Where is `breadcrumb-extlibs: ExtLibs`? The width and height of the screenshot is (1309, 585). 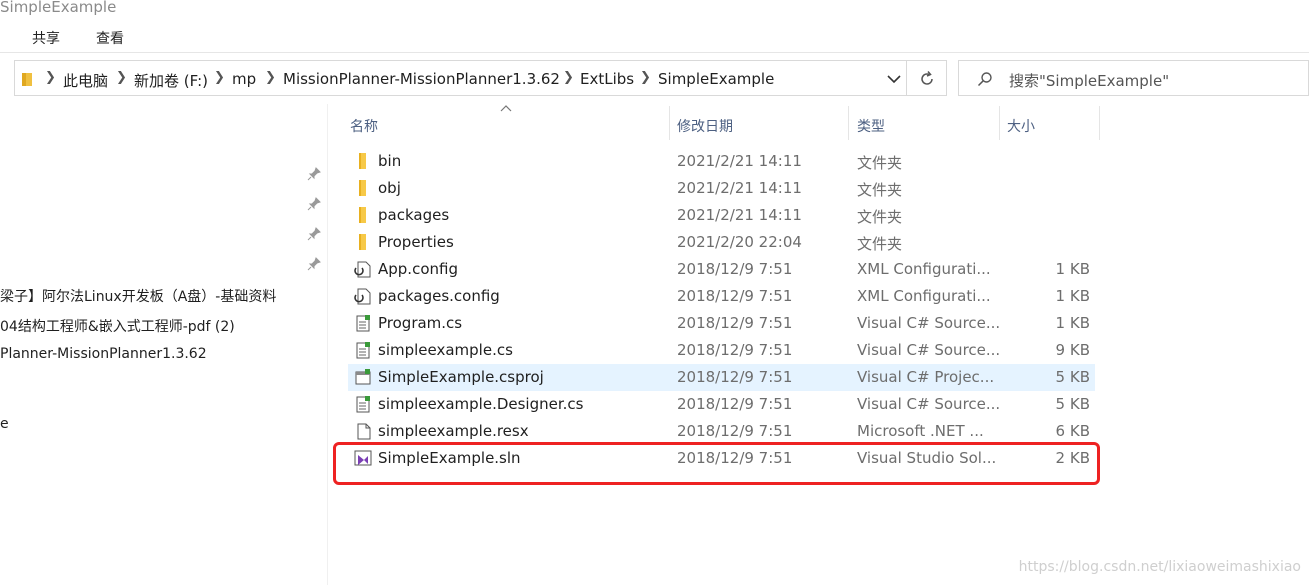 breadcrumb-extlibs: ExtLibs is located at coordinates (607, 79).